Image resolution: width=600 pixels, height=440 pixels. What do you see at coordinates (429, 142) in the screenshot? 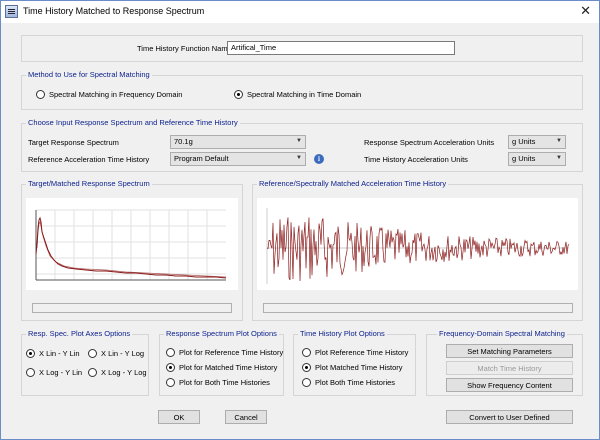
I see `rs-units-label: Response Spectrum Acceleration Units` at bounding box center [429, 142].